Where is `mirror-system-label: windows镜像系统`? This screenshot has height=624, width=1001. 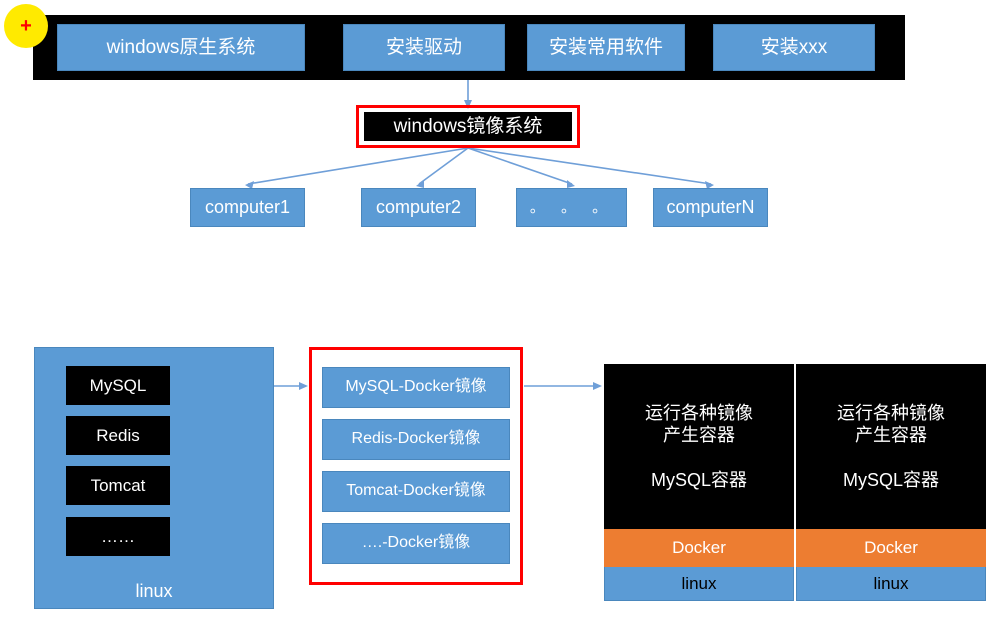
mirror-system-label: windows镜像系统 is located at coordinates (468, 126).